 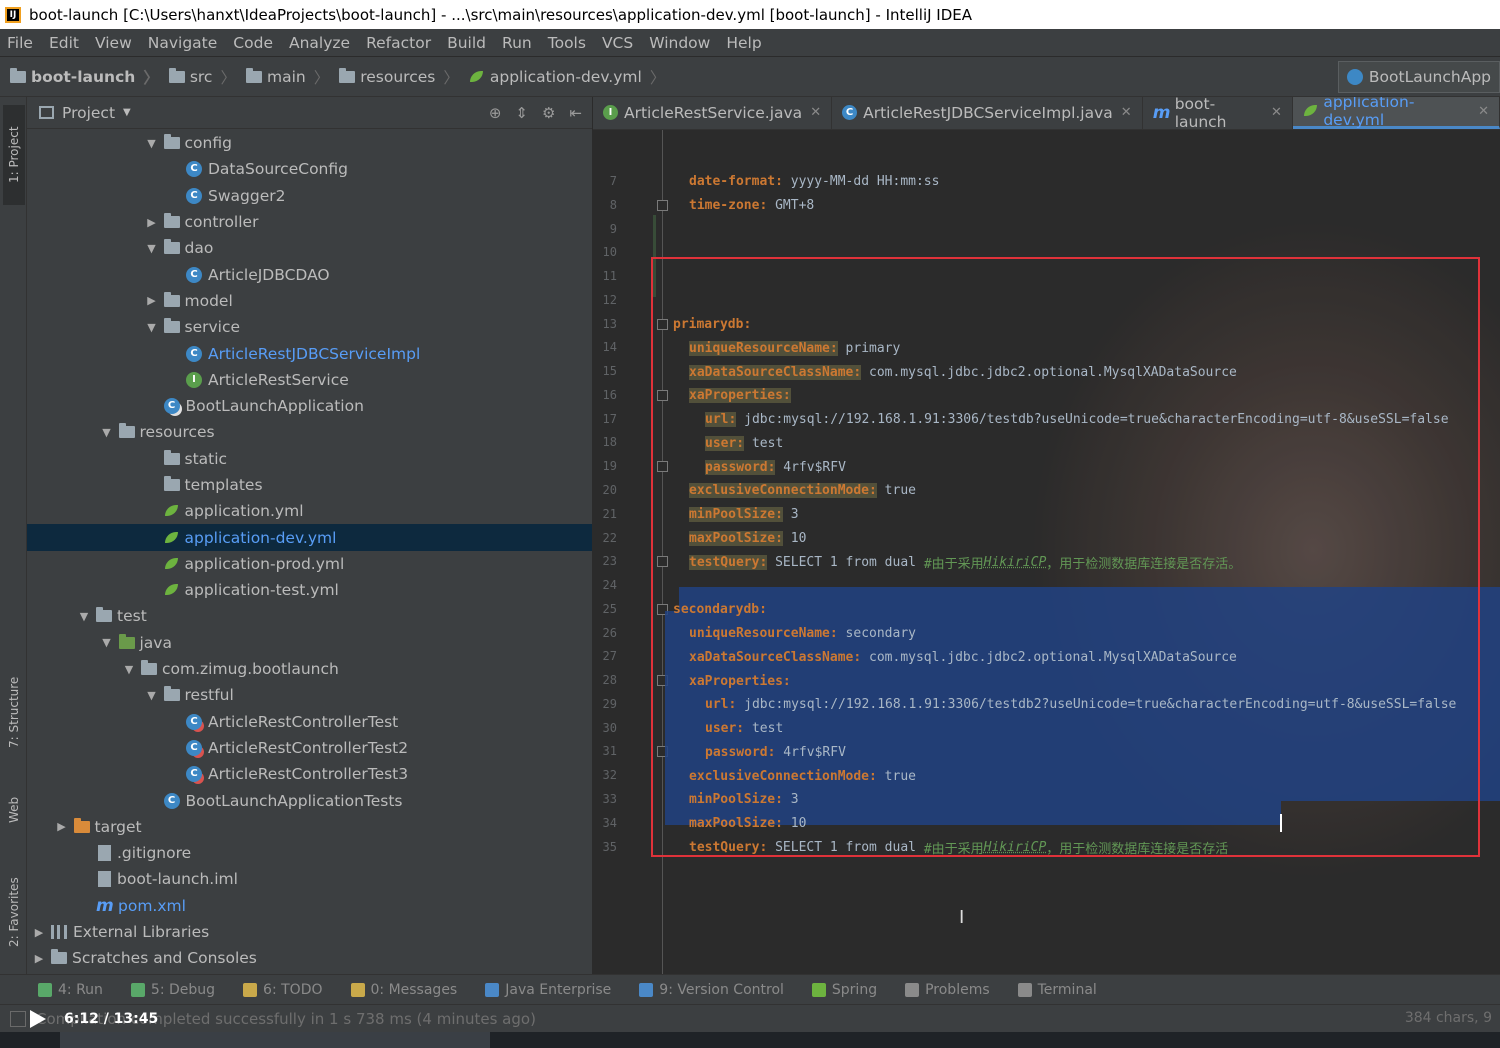 What do you see at coordinates (113, 43) in the screenshot?
I see `menu-view: View` at bounding box center [113, 43].